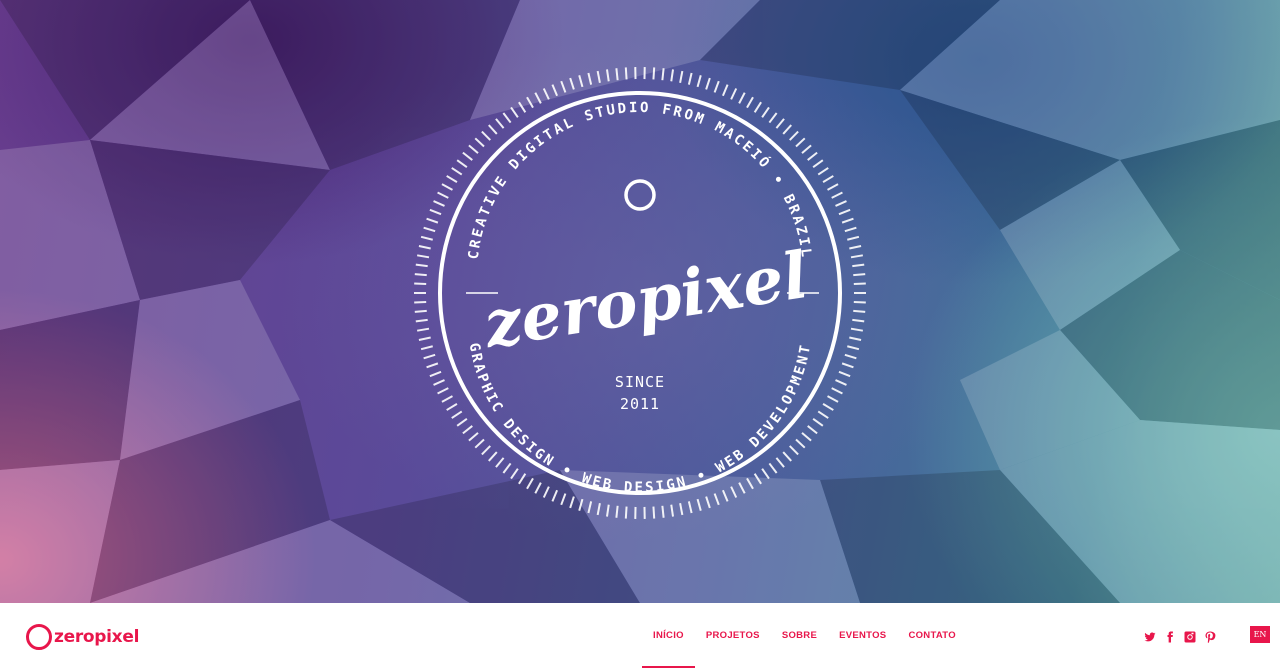 The height and width of the screenshot is (668, 1280). What do you see at coordinates (645, 300) in the screenshot?
I see `badge-wordmark: zeropixel` at bounding box center [645, 300].